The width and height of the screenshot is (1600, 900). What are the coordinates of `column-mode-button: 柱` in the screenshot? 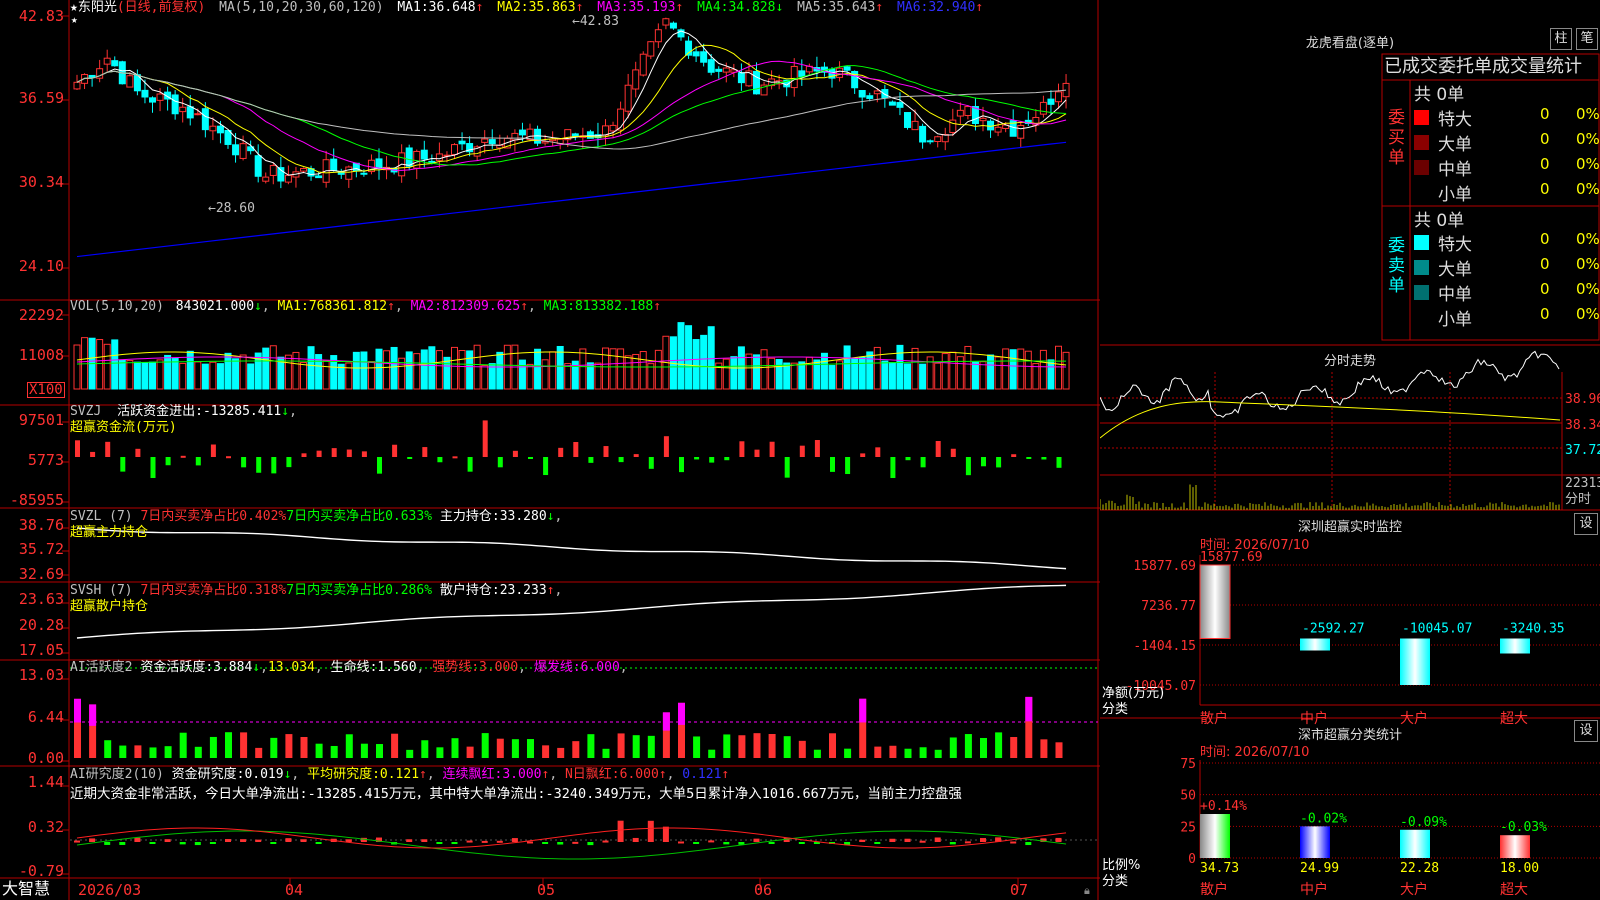 It's located at (1561, 39).